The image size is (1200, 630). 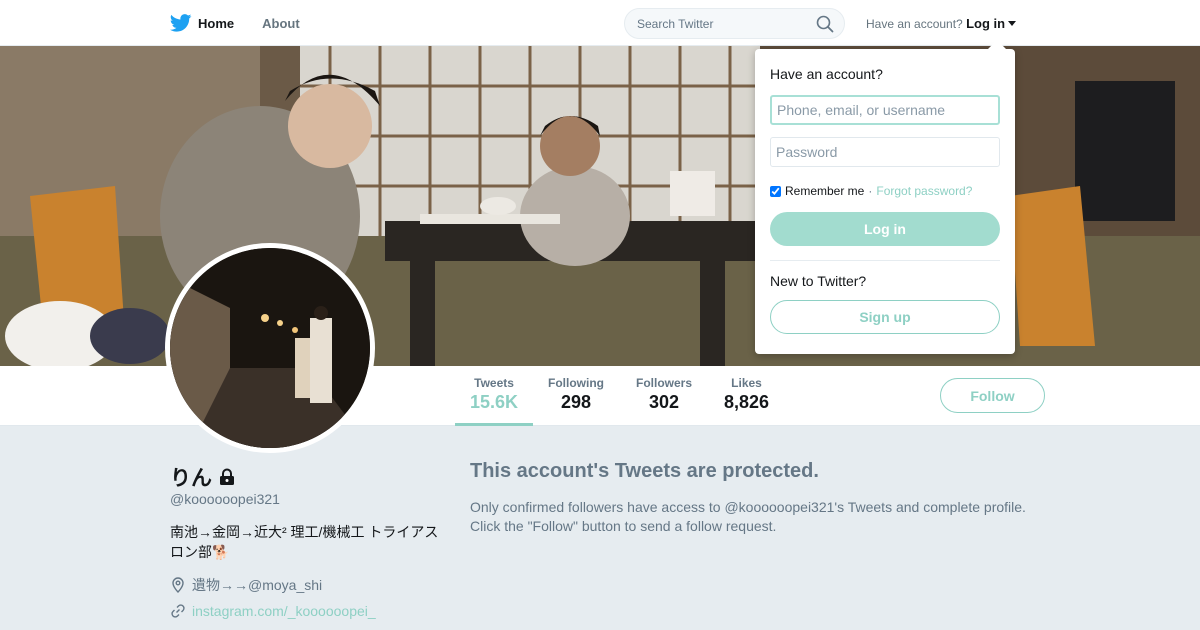 I want to click on stat-value: 298, so click(x=576, y=402).